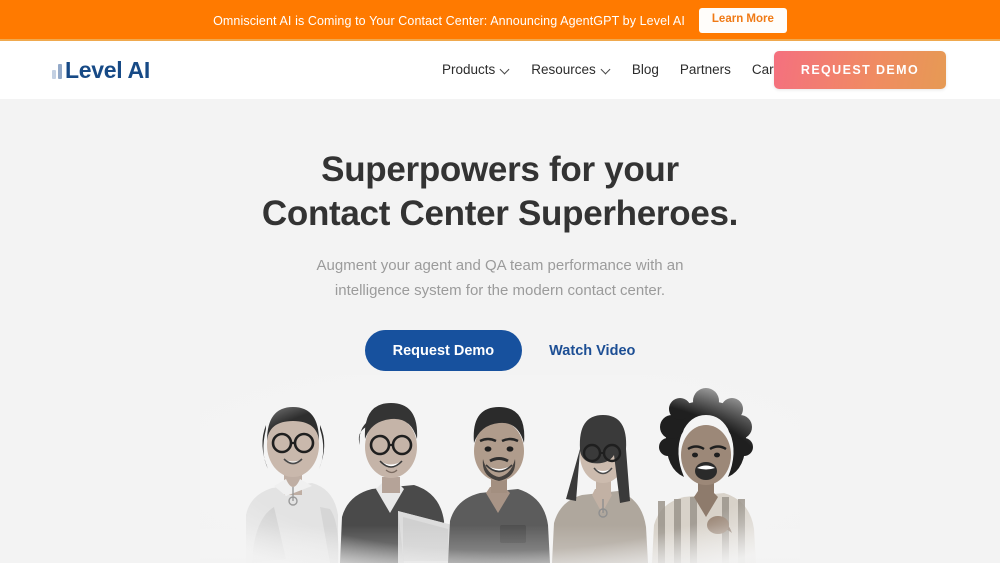 The height and width of the screenshot is (563, 1000). Describe the element at coordinates (443, 350) in the screenshot. I see `request-demo-button: Request Demo` at that location.